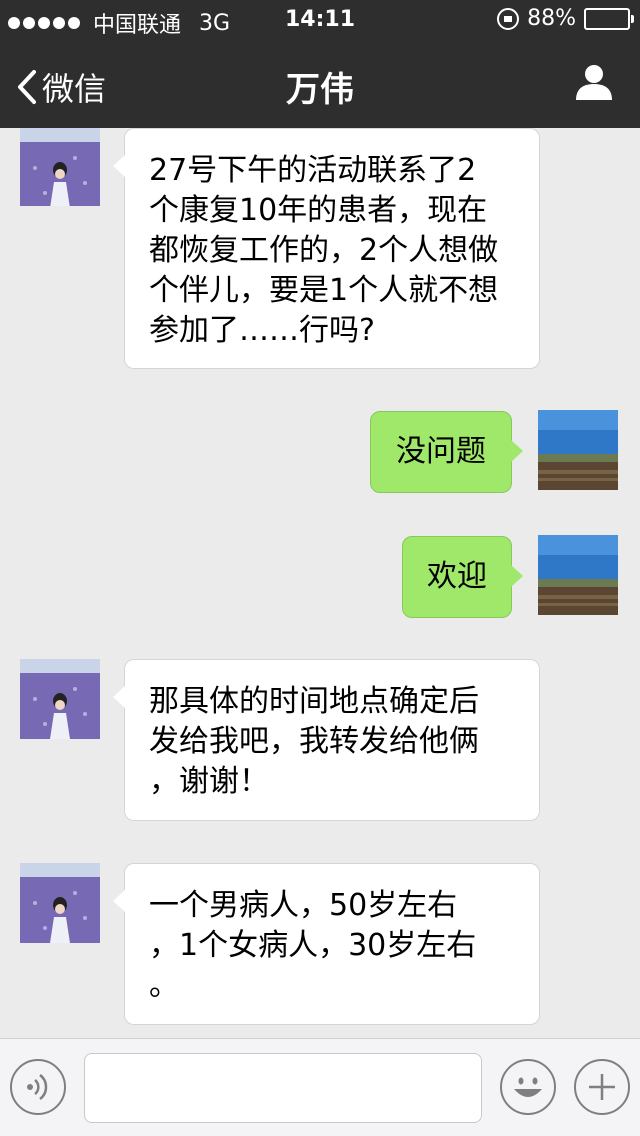 The image size is (640, 1136). I want to click on message-text: 参加了……行吗?, so click(262, 330).